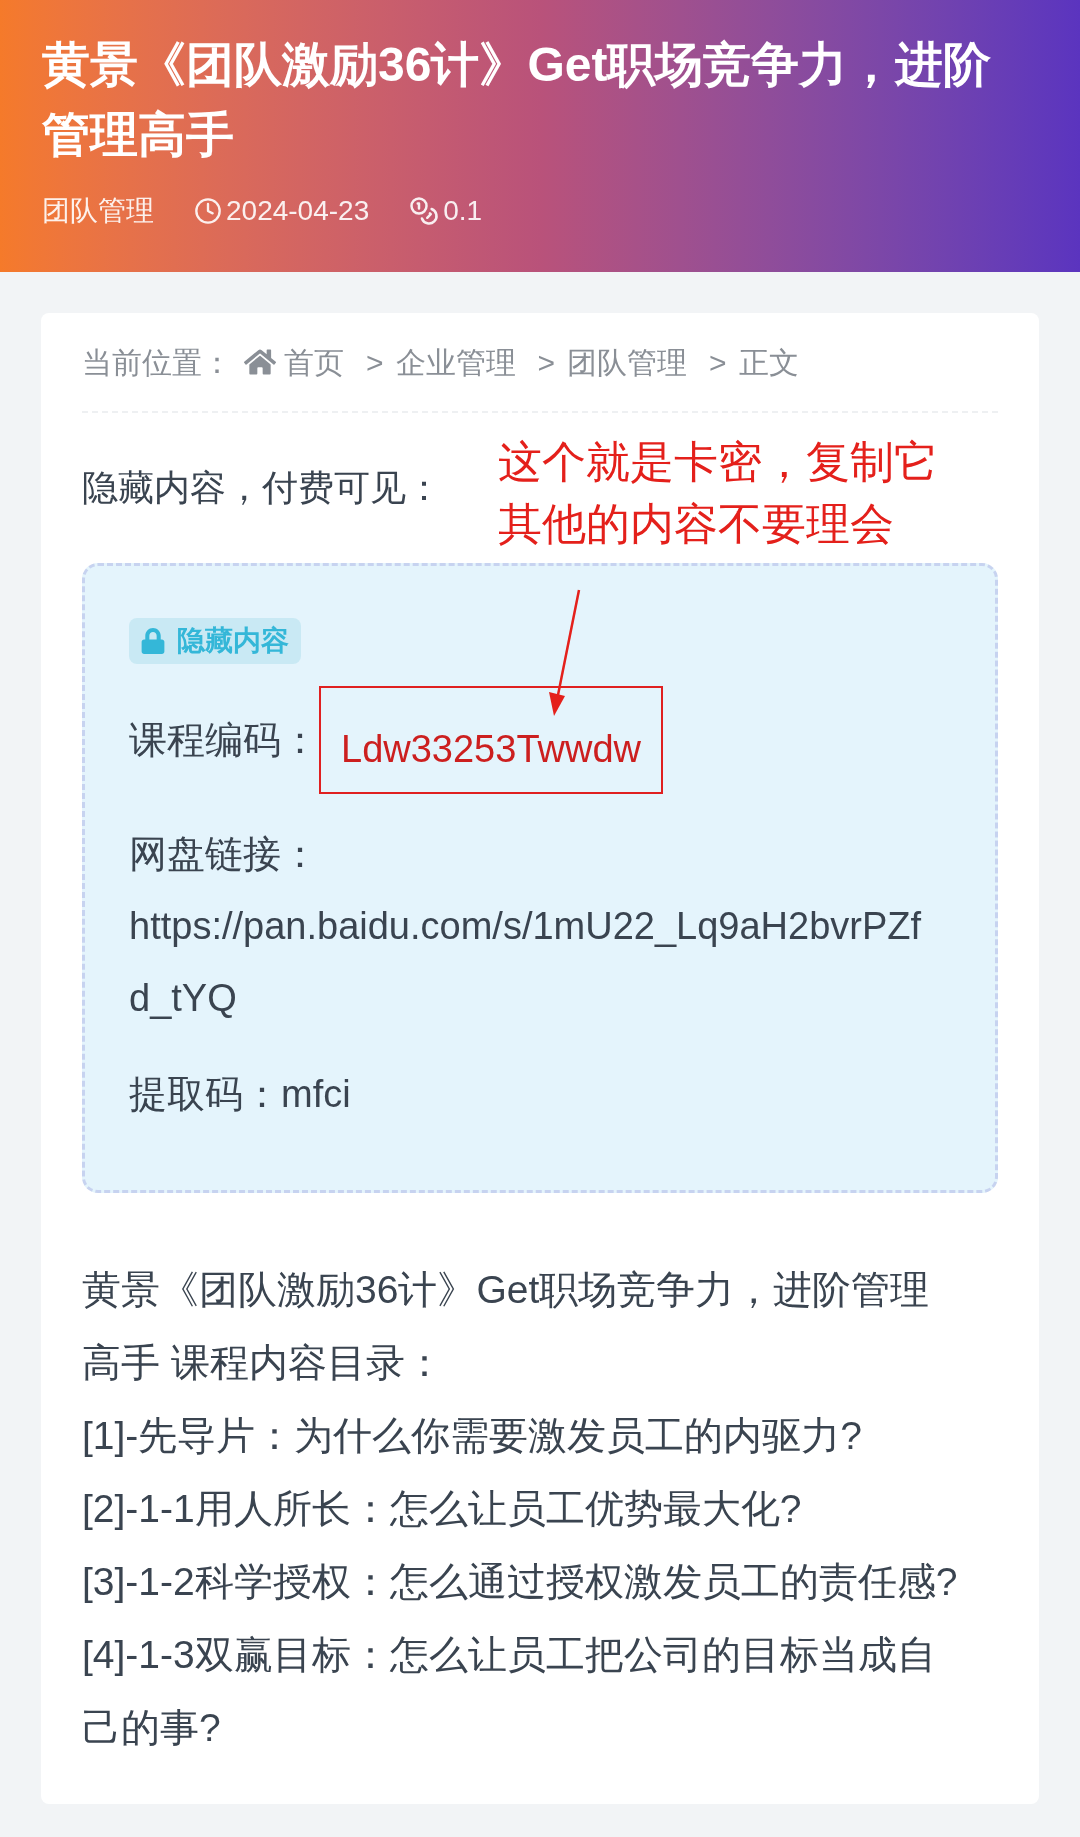  What do you see at coordinates (768, 362) in the screenshot?
I see `breadcrumb-link: 正文` at bounding box center [768, 362].